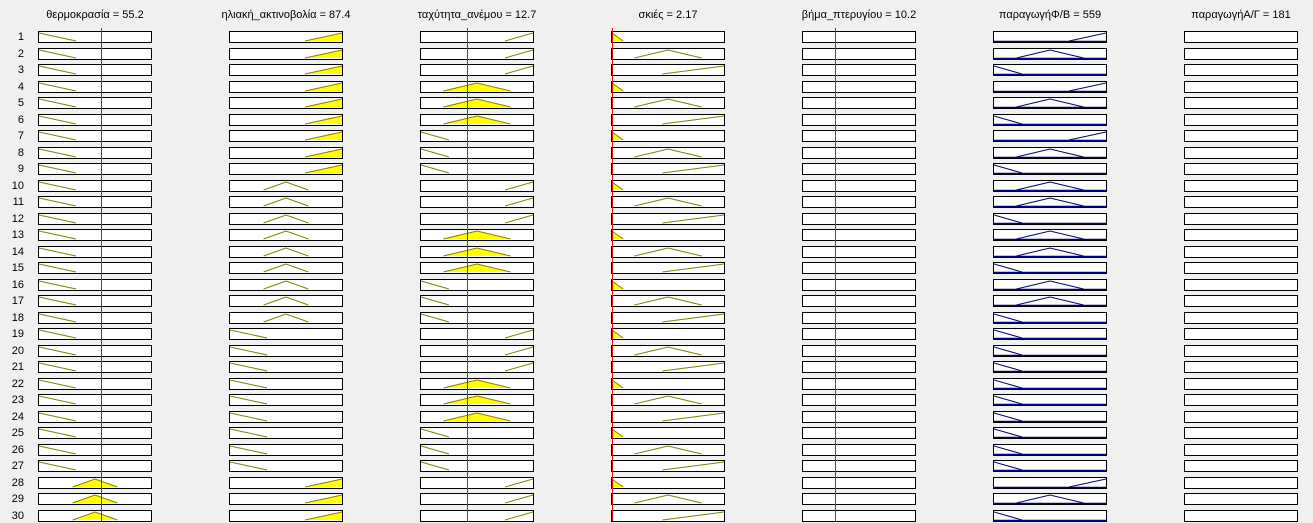 The height and width of the screenshot is (523, 1313). What do you see at coordinates (12, 384) in the screenshot?
I see `rule-number: 22` at bounding box center [12, 384].